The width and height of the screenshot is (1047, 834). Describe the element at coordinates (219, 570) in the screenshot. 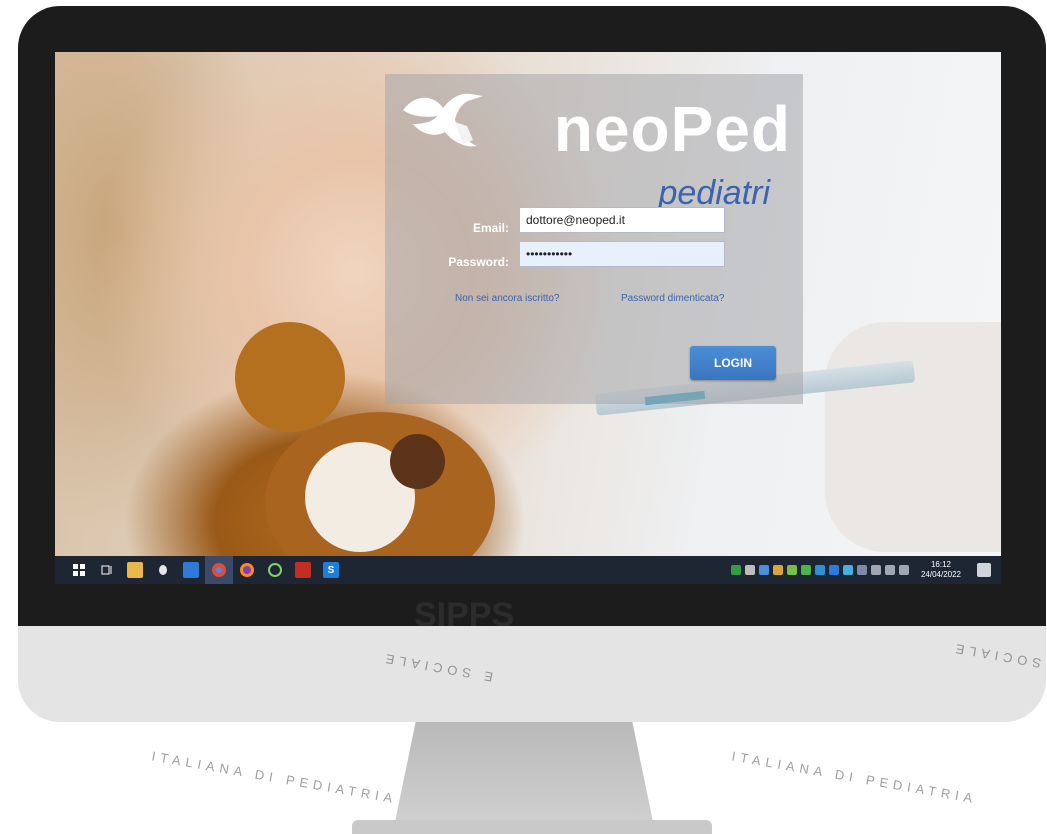

I see `chrome-icon` at that location.